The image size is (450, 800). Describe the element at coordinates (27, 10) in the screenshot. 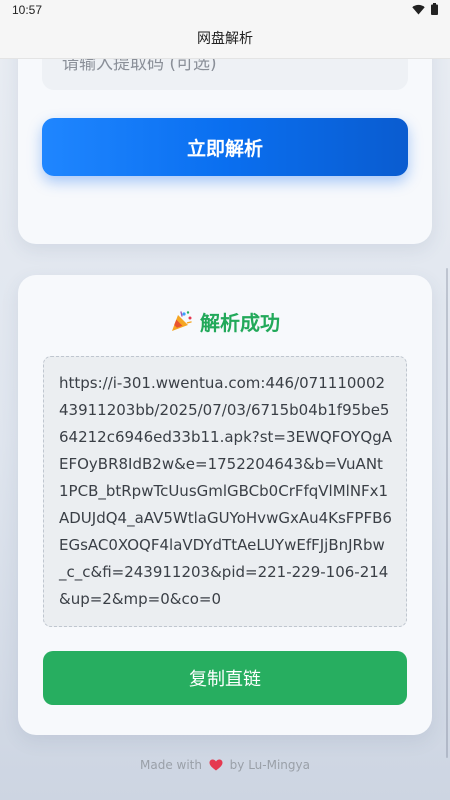

I see `status-time: 10:57` at that location.